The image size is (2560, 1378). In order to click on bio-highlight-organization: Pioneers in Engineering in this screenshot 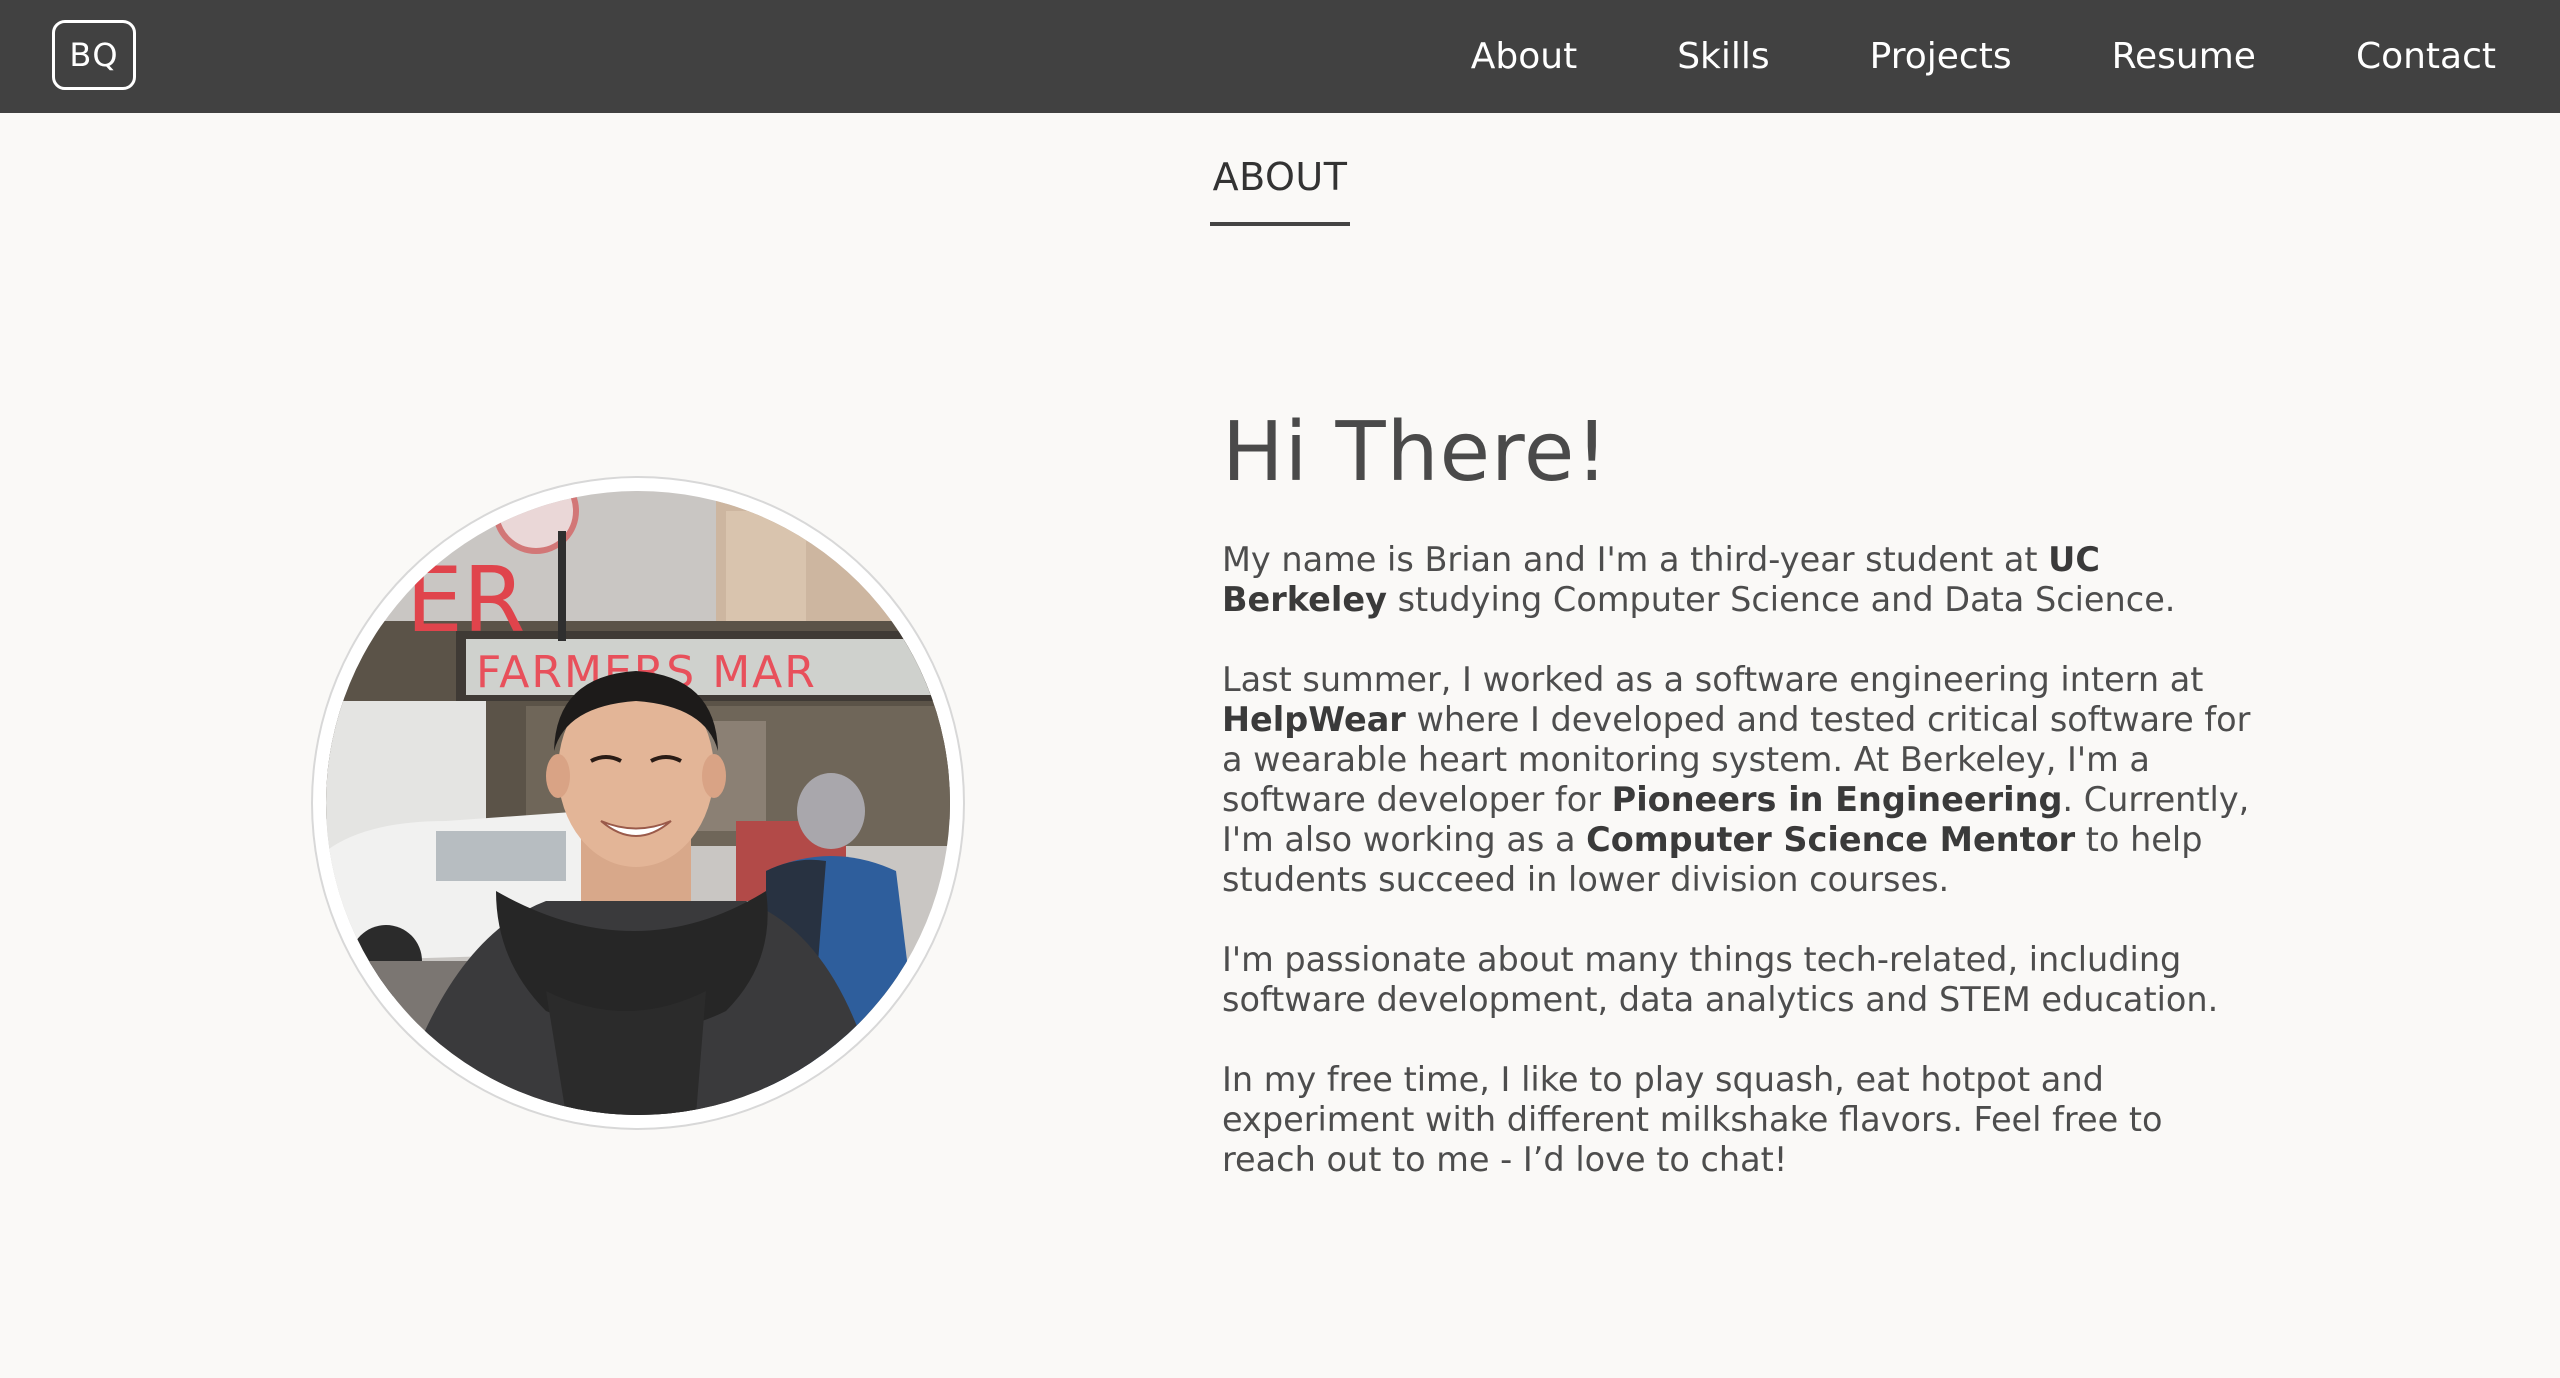, I will do `click(1837, 799)`.